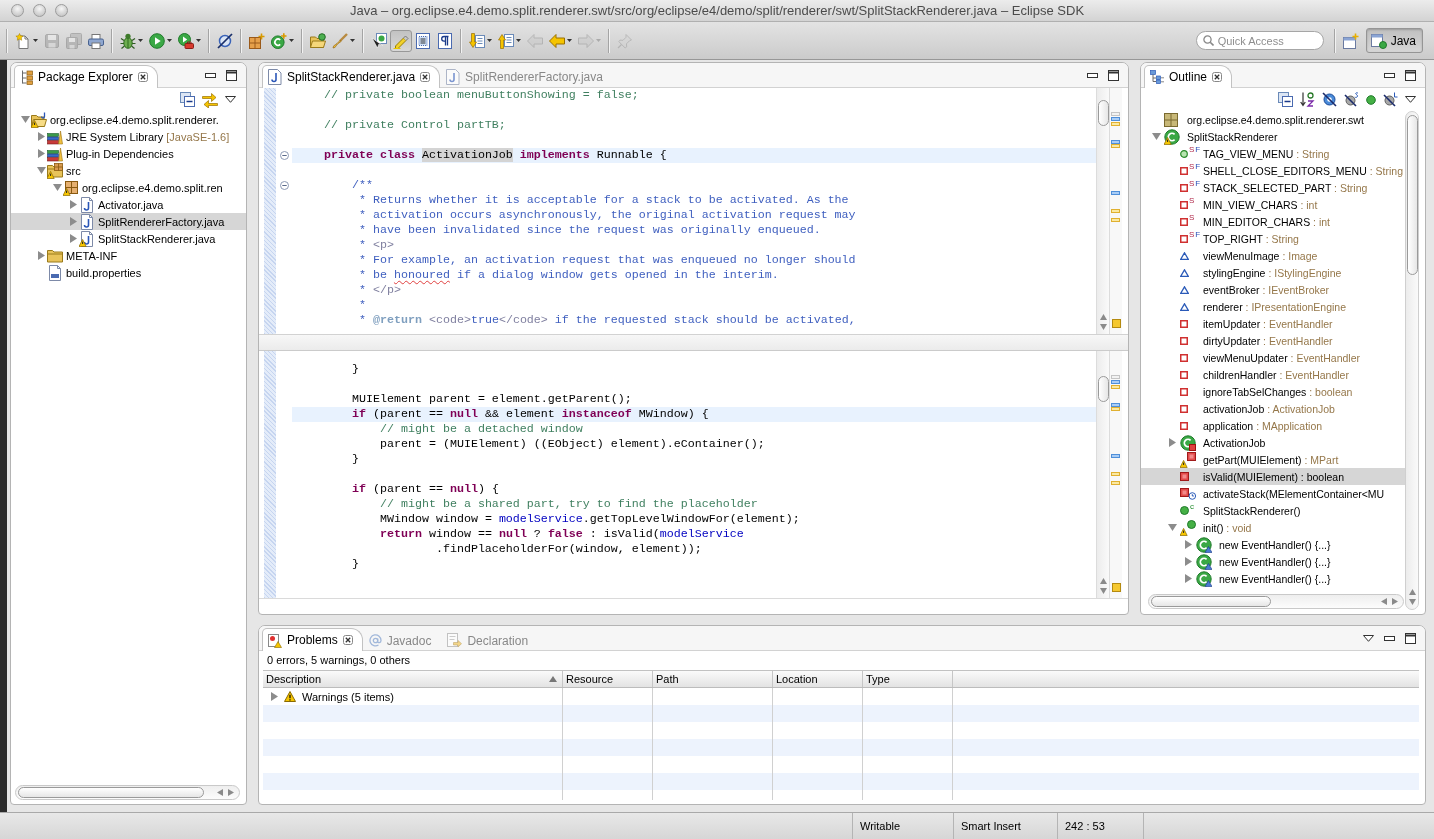  What do you see at coordinates (132, 136) in the screenshot?
I see `tree-item: JRE System Library [JavaSE-1.6]` at bounding box center [132, 136].